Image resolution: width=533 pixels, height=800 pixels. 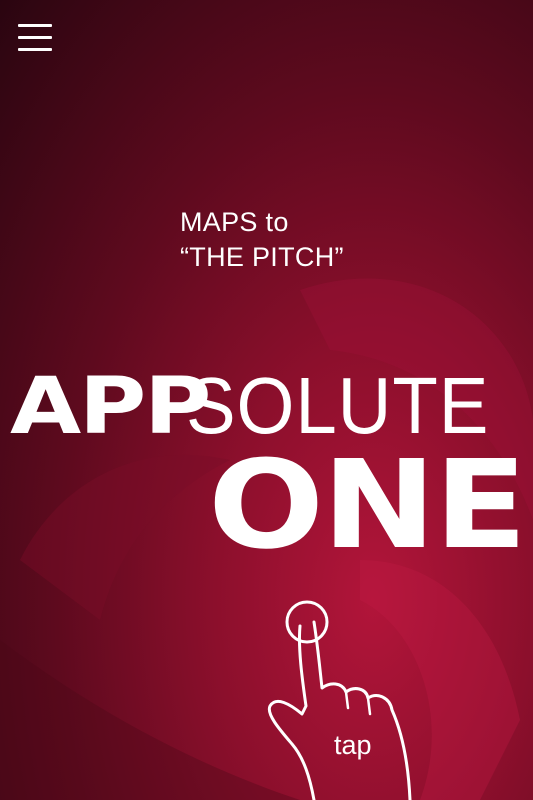 I want to click on subtitle: MAPS to “THE PITCH”, so click(x=262, y=240).